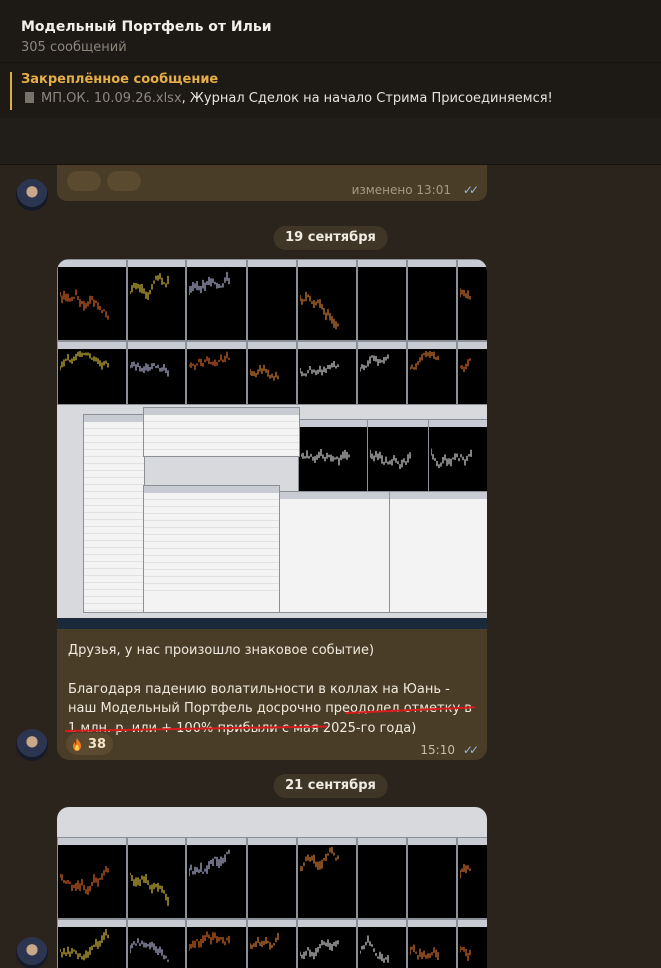  Describe the element at coordinates (111, 98) in the screenshot. I see `pinned-file-name: МП.ОК. 10.09.26.xlsx` at that location.